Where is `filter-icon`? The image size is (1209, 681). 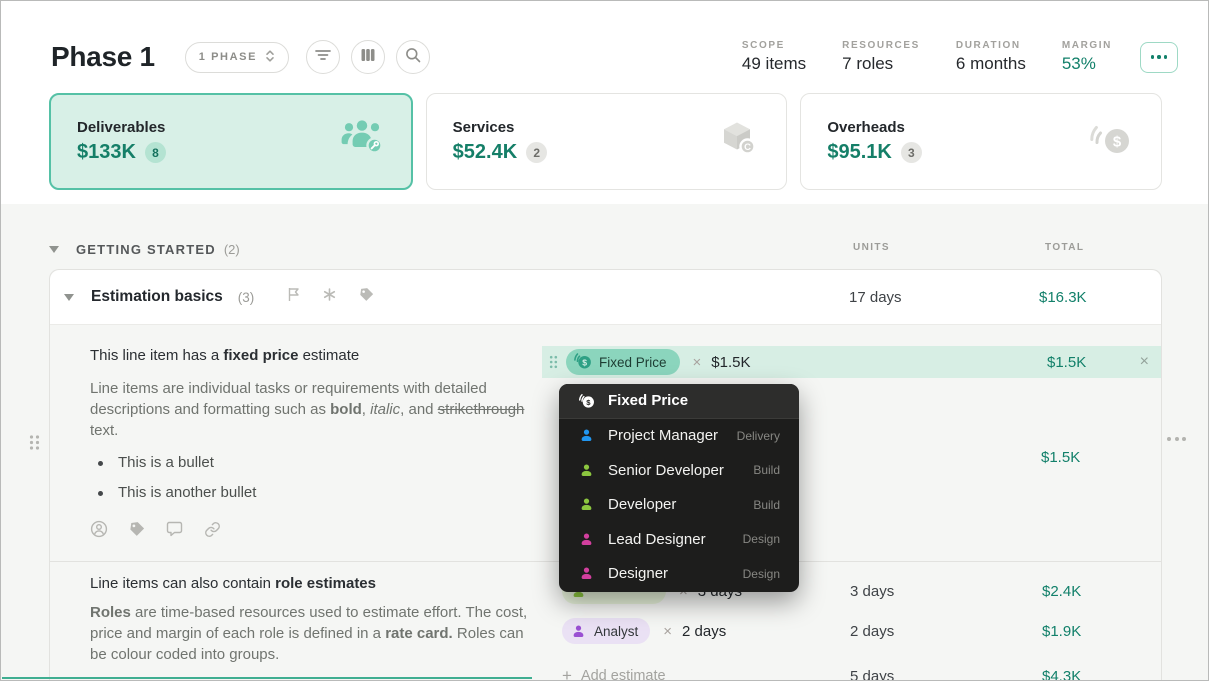
filter-icon is located at coordinates (323, 57).